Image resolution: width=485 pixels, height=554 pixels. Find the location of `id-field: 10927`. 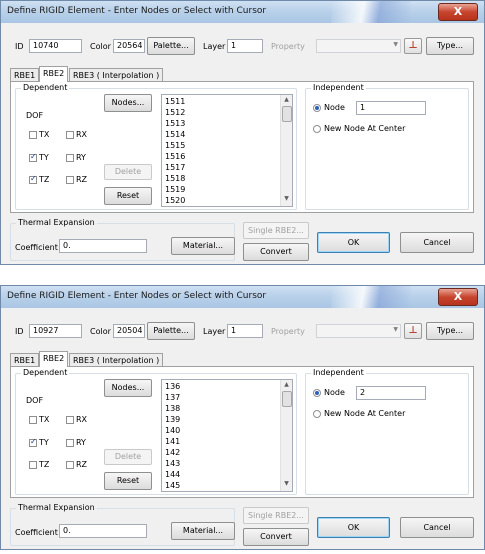

id-field: 10927 is located at coordinates (55, 331).